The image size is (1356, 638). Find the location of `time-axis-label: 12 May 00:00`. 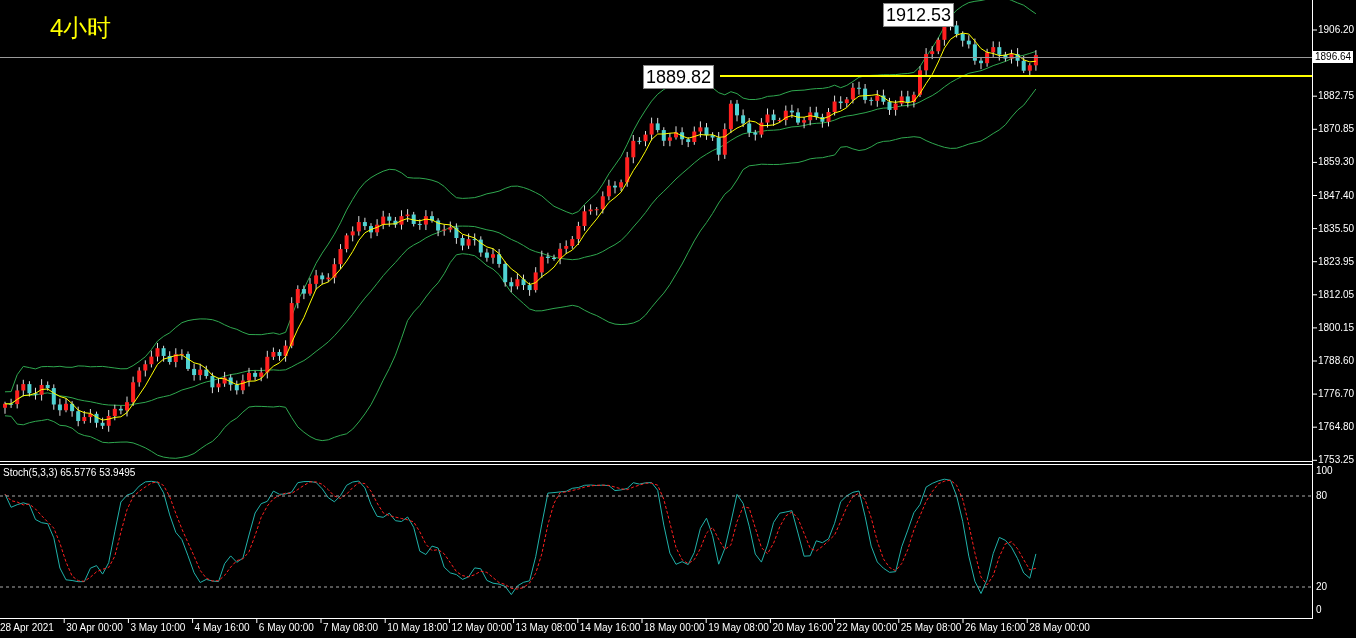

time-axis-label: 12 May 00:00 is located at coordinates (481, 628).